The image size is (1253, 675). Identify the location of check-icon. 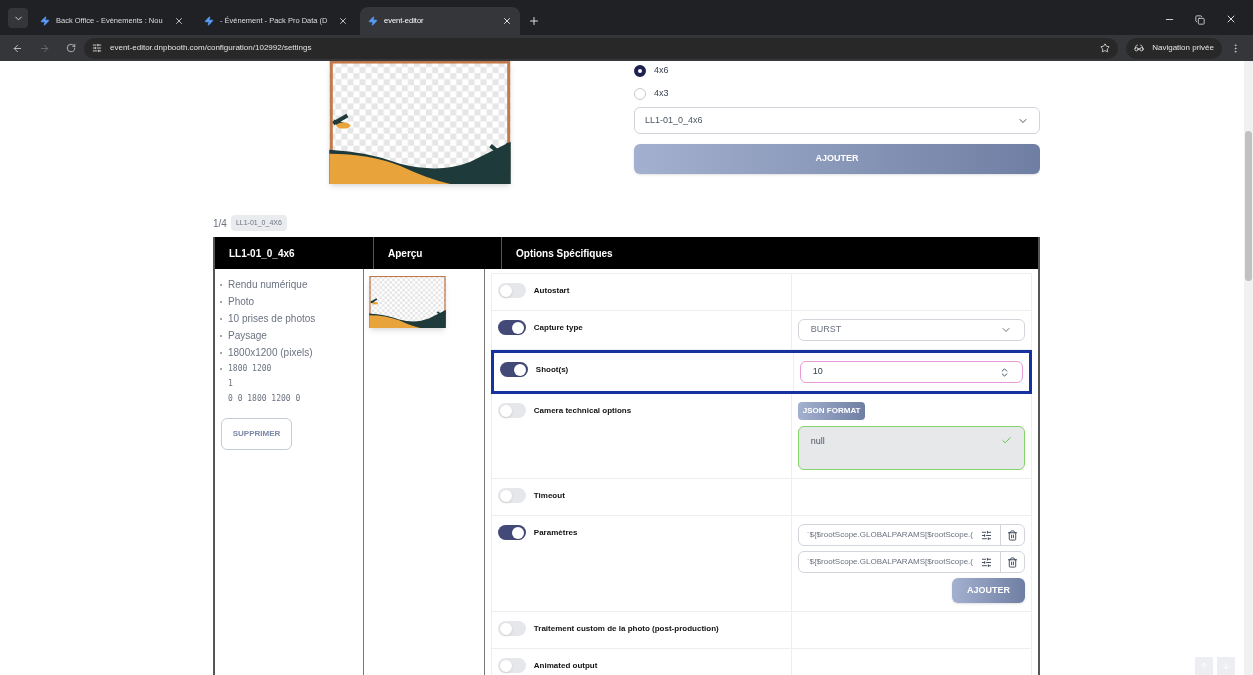
(1006, 440).